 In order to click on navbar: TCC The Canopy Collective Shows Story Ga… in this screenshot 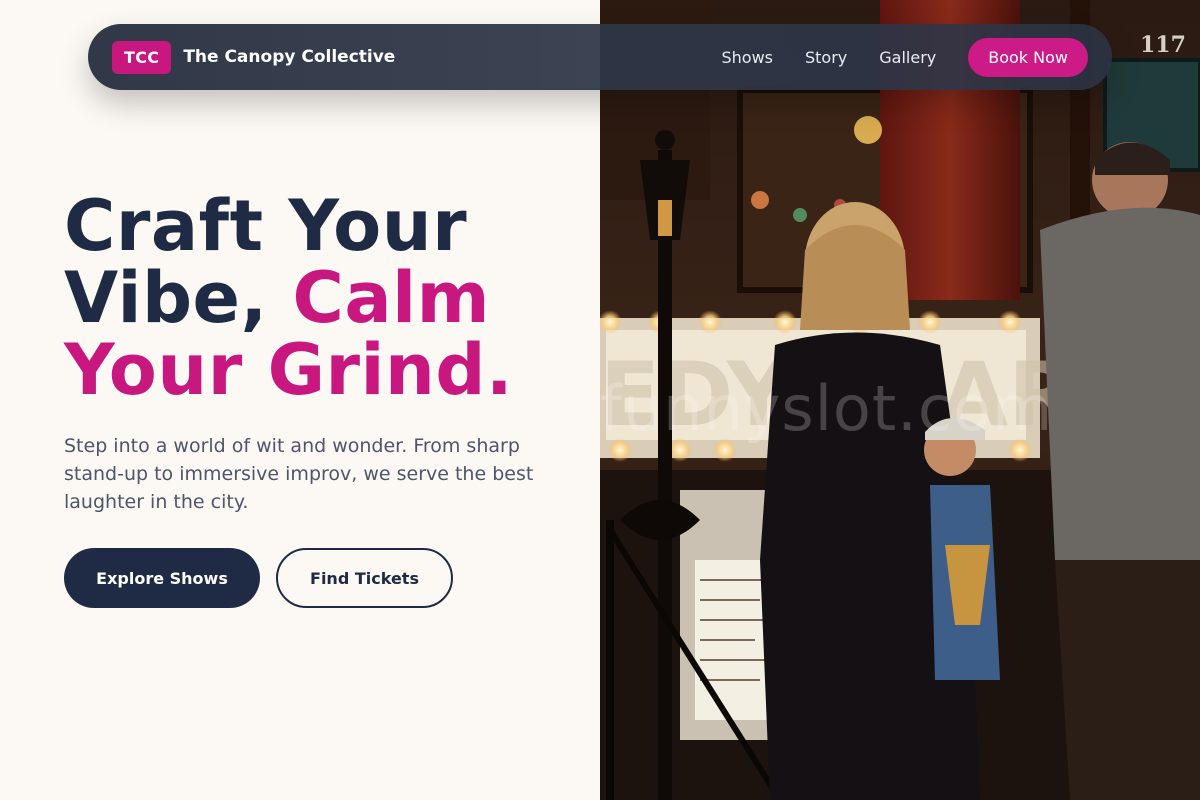, I will do `click(600, 57)`.